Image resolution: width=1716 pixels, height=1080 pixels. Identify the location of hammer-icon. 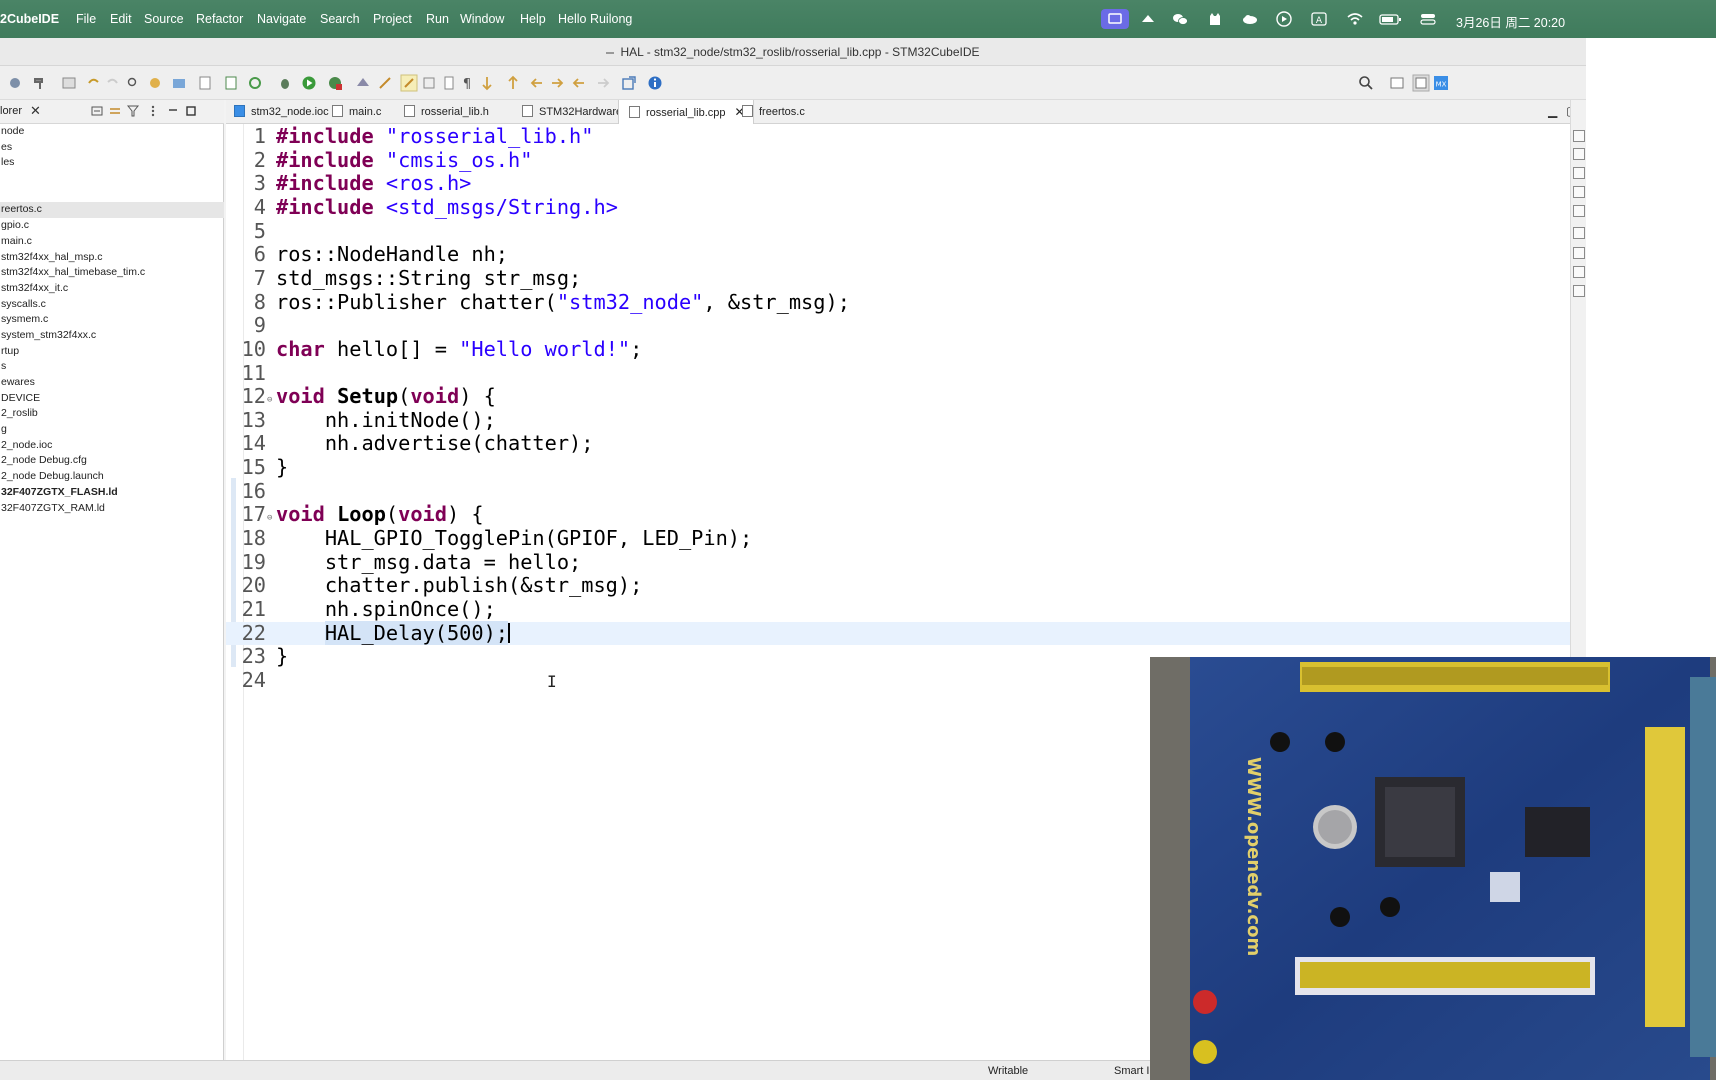
(41, 83).